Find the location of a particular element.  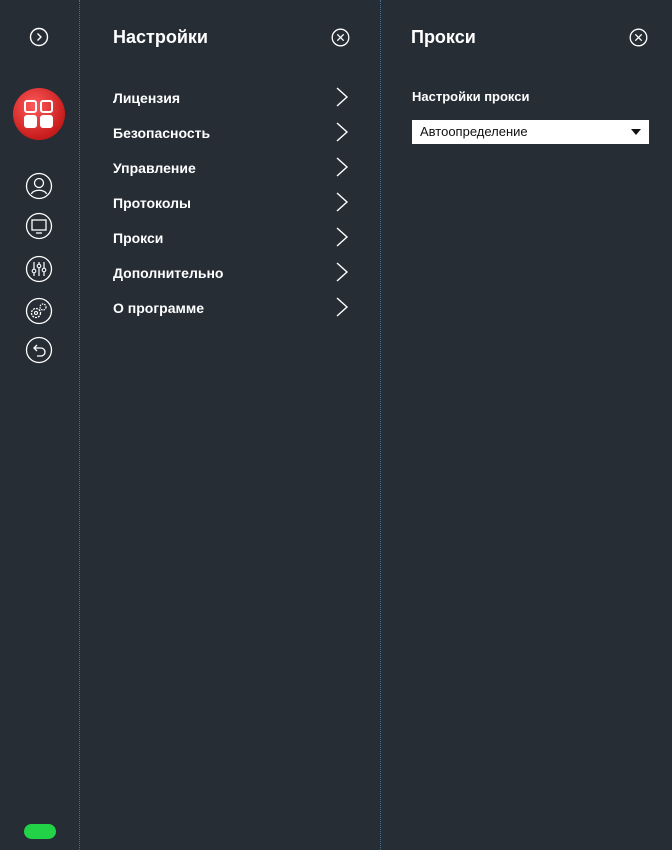

expand-icon is located at coordinates (39, 37).